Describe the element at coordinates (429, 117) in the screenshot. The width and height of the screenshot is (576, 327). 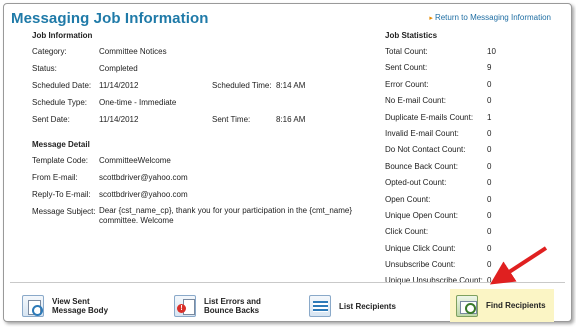
I see `stat-label: Duplicate E-mails Count:` at that location.